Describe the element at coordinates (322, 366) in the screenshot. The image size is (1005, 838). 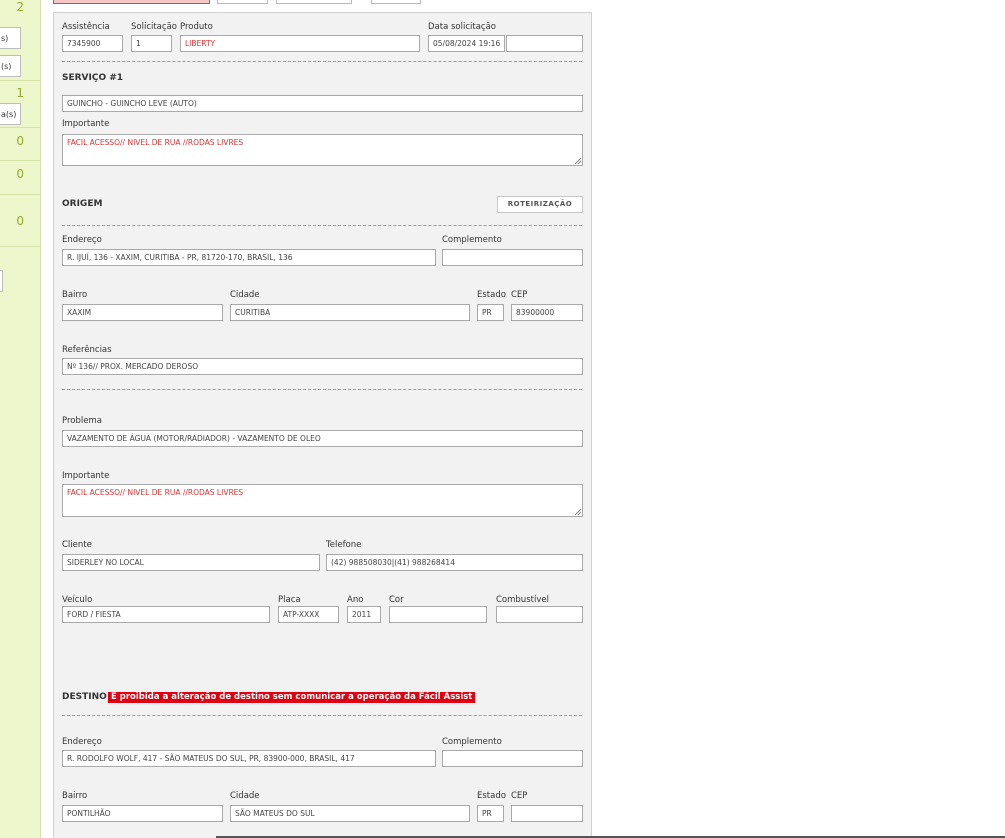
I see `origem-referencias-field: Nº 136// PROX. MERCADO DEROSO` at that location.